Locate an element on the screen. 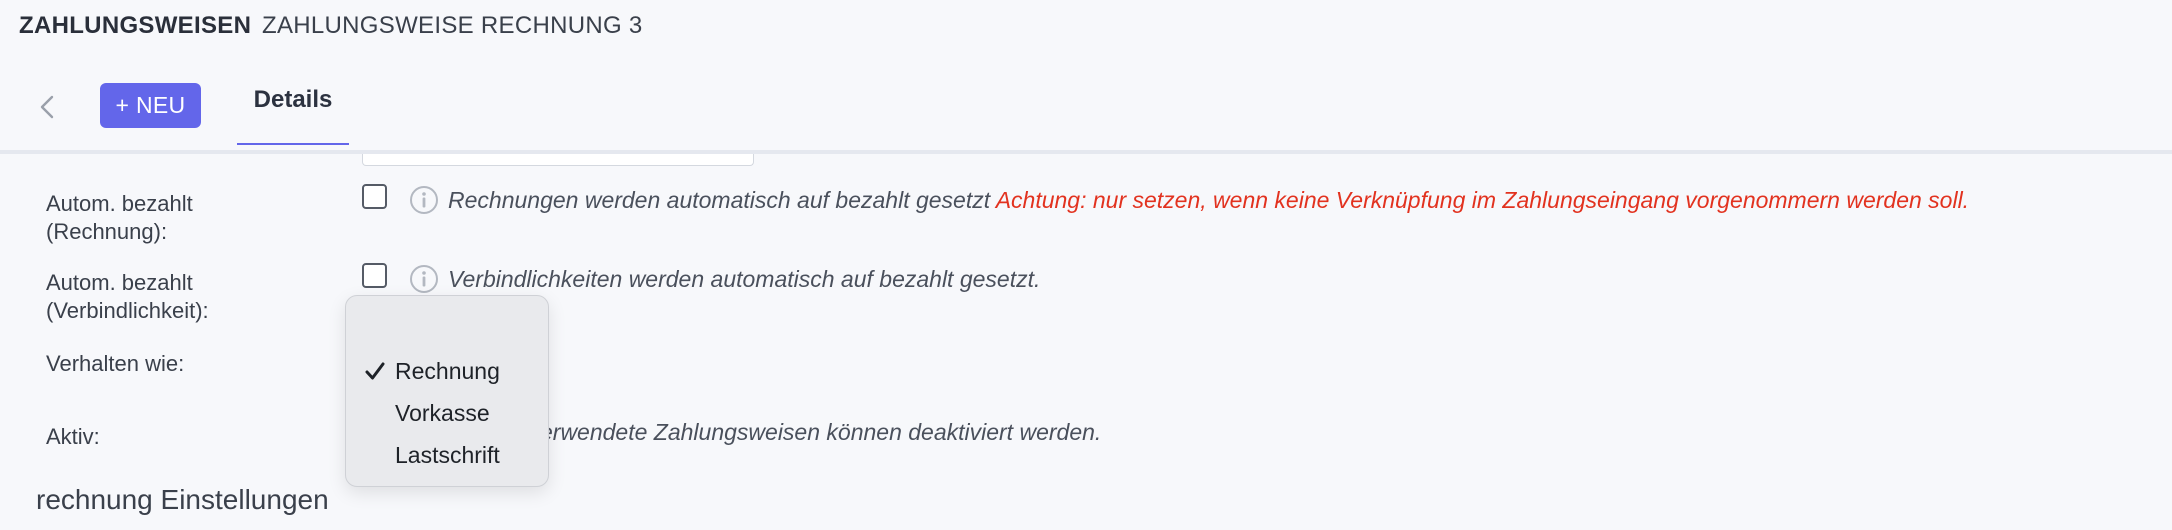  label-line: (Rechnung): is located at coordinates (107, 231).